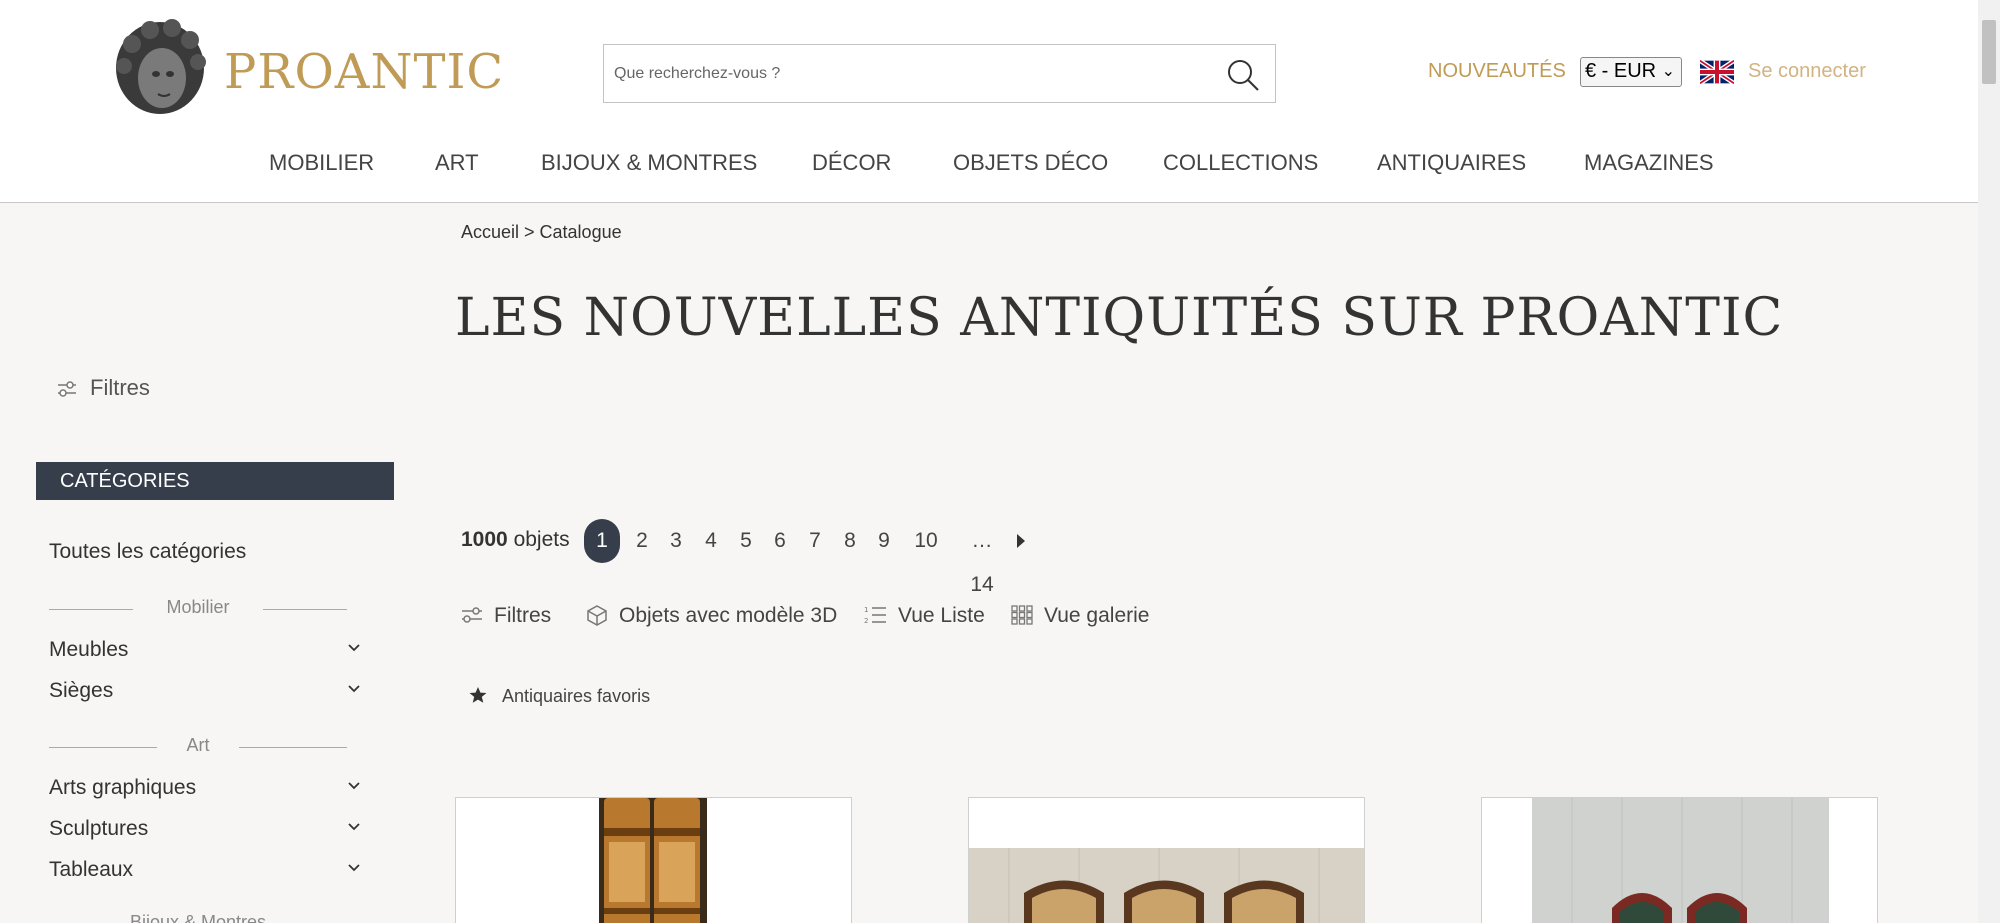 The image size is (2000, 923). What do you see at coordinates (1621, 71) in the screenshot?
I see `currency-value: € - EUR` at bounding box center [1621, 71].